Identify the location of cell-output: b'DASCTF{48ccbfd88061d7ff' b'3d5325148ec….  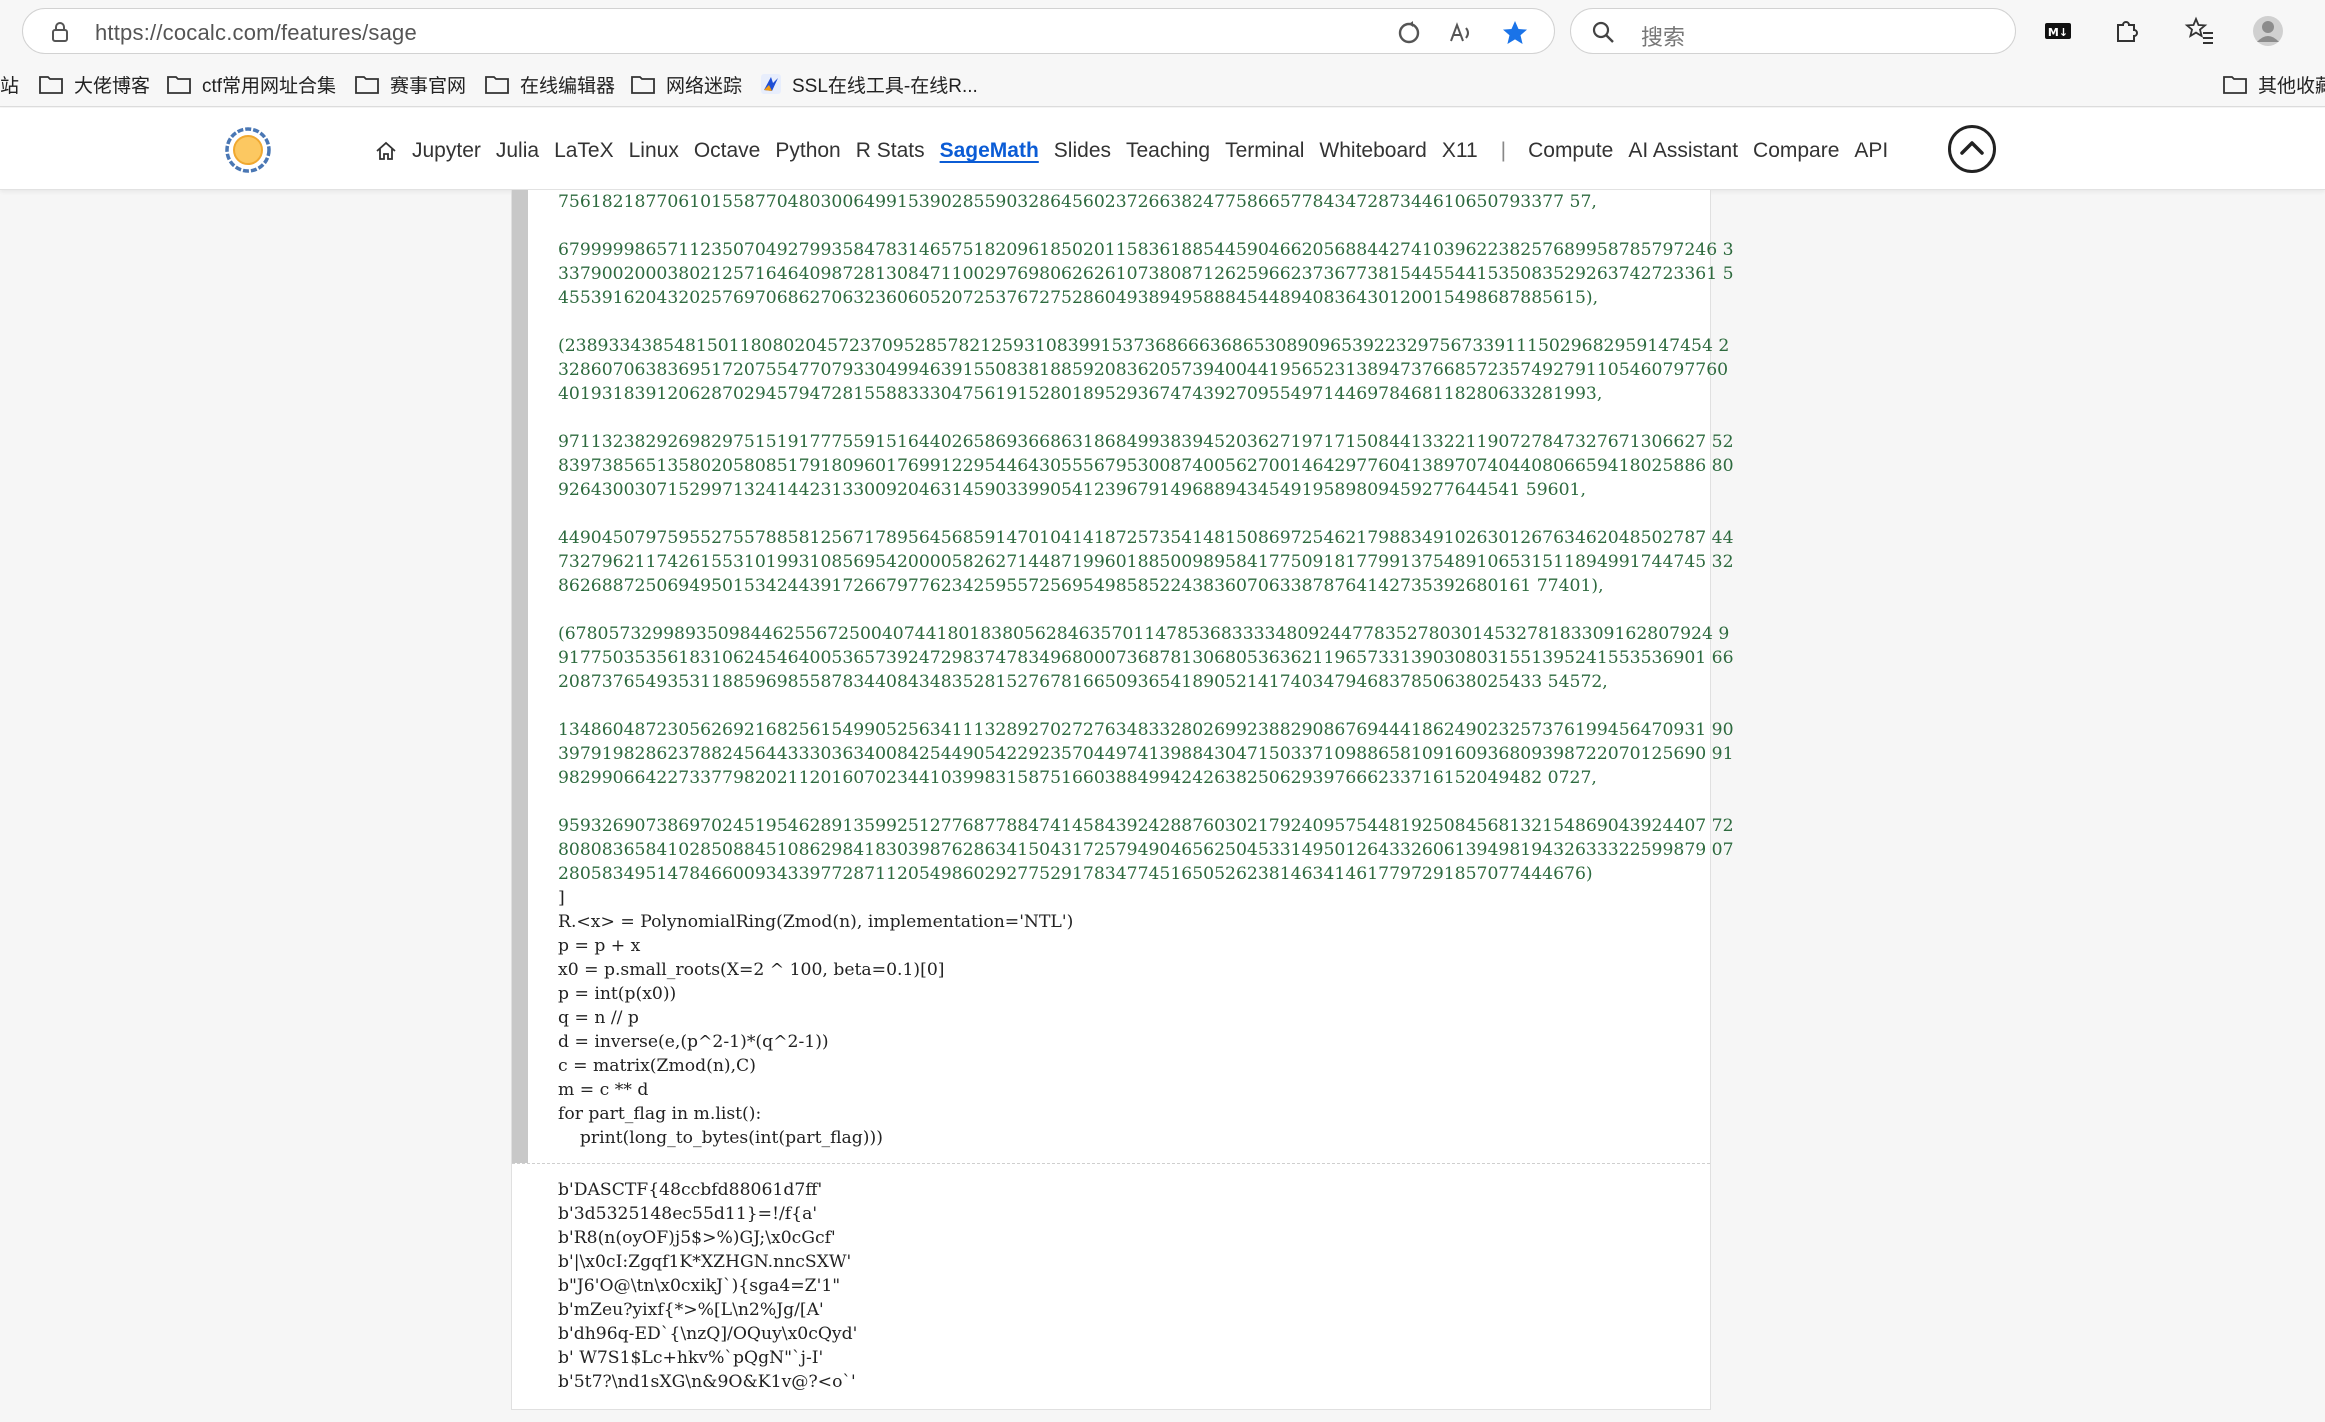
(707, 1286).